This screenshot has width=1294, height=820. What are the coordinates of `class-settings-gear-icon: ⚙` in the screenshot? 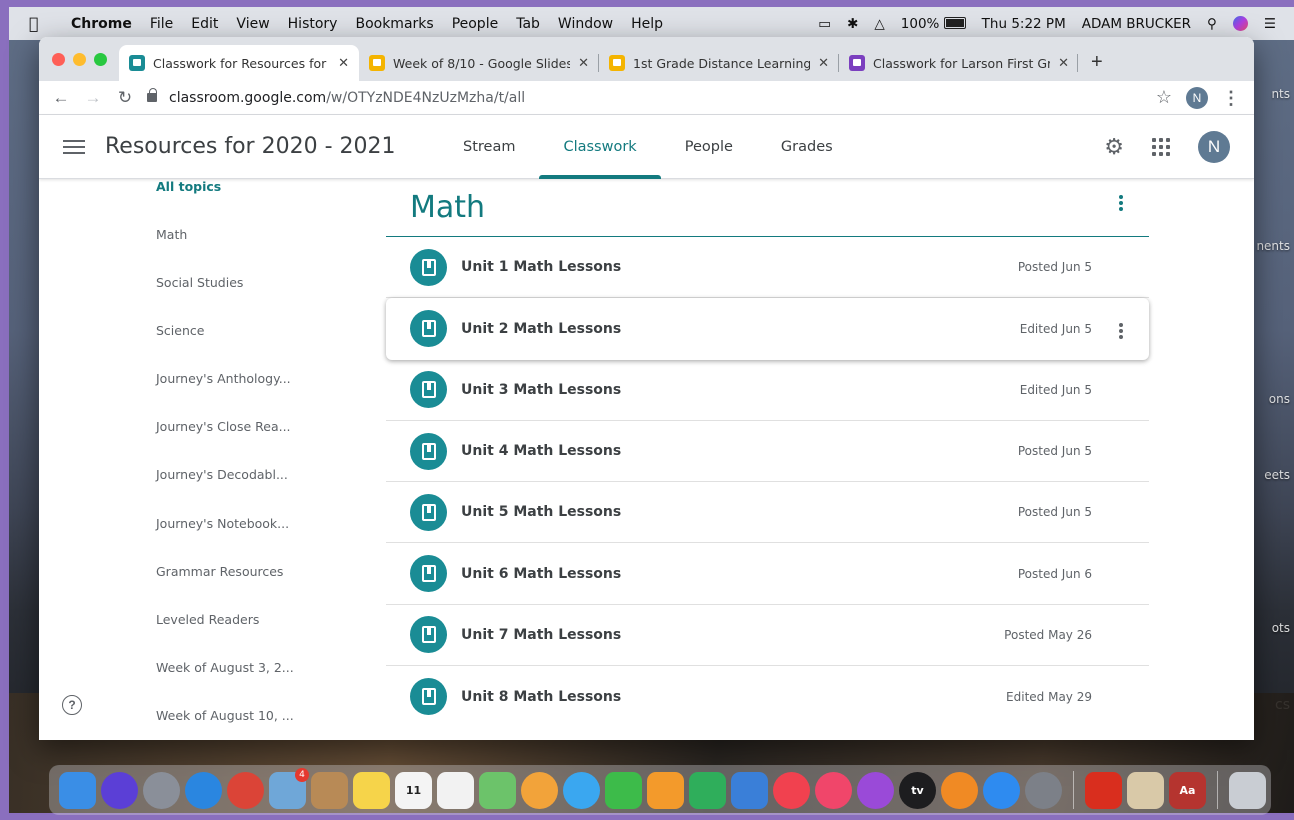 It's located at (1114, 147).